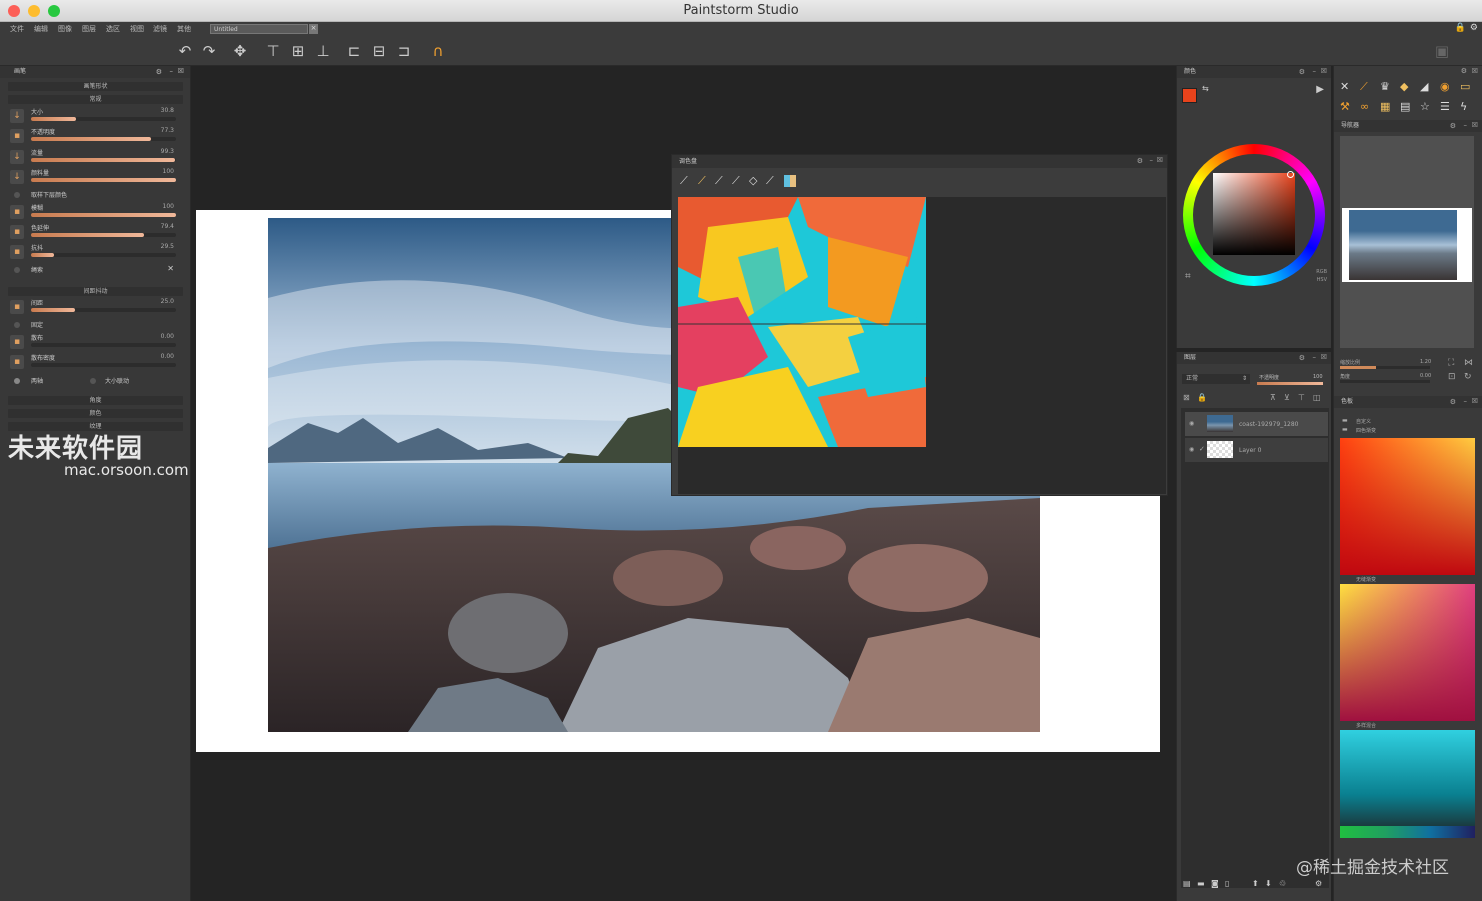 The width and height of the screenshot is (1482, 901). Describe the element at coordinates (95, 116) in the screenshot. I see `param-size: ↓ 大小 30.8` at that location.